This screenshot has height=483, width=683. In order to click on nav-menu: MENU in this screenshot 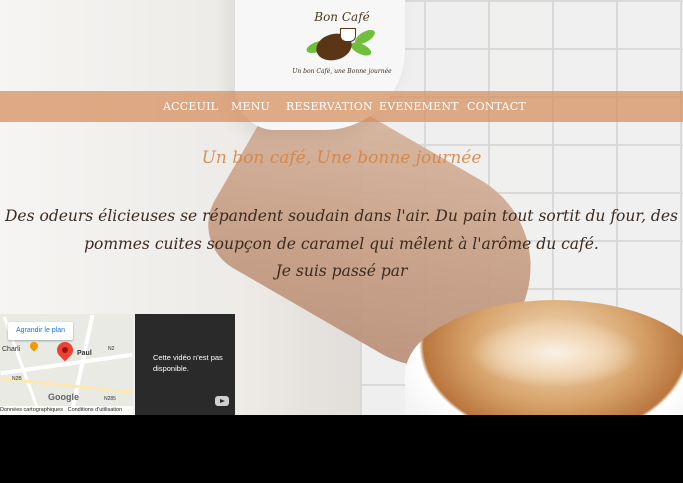, I will do `click(250, 106)`.